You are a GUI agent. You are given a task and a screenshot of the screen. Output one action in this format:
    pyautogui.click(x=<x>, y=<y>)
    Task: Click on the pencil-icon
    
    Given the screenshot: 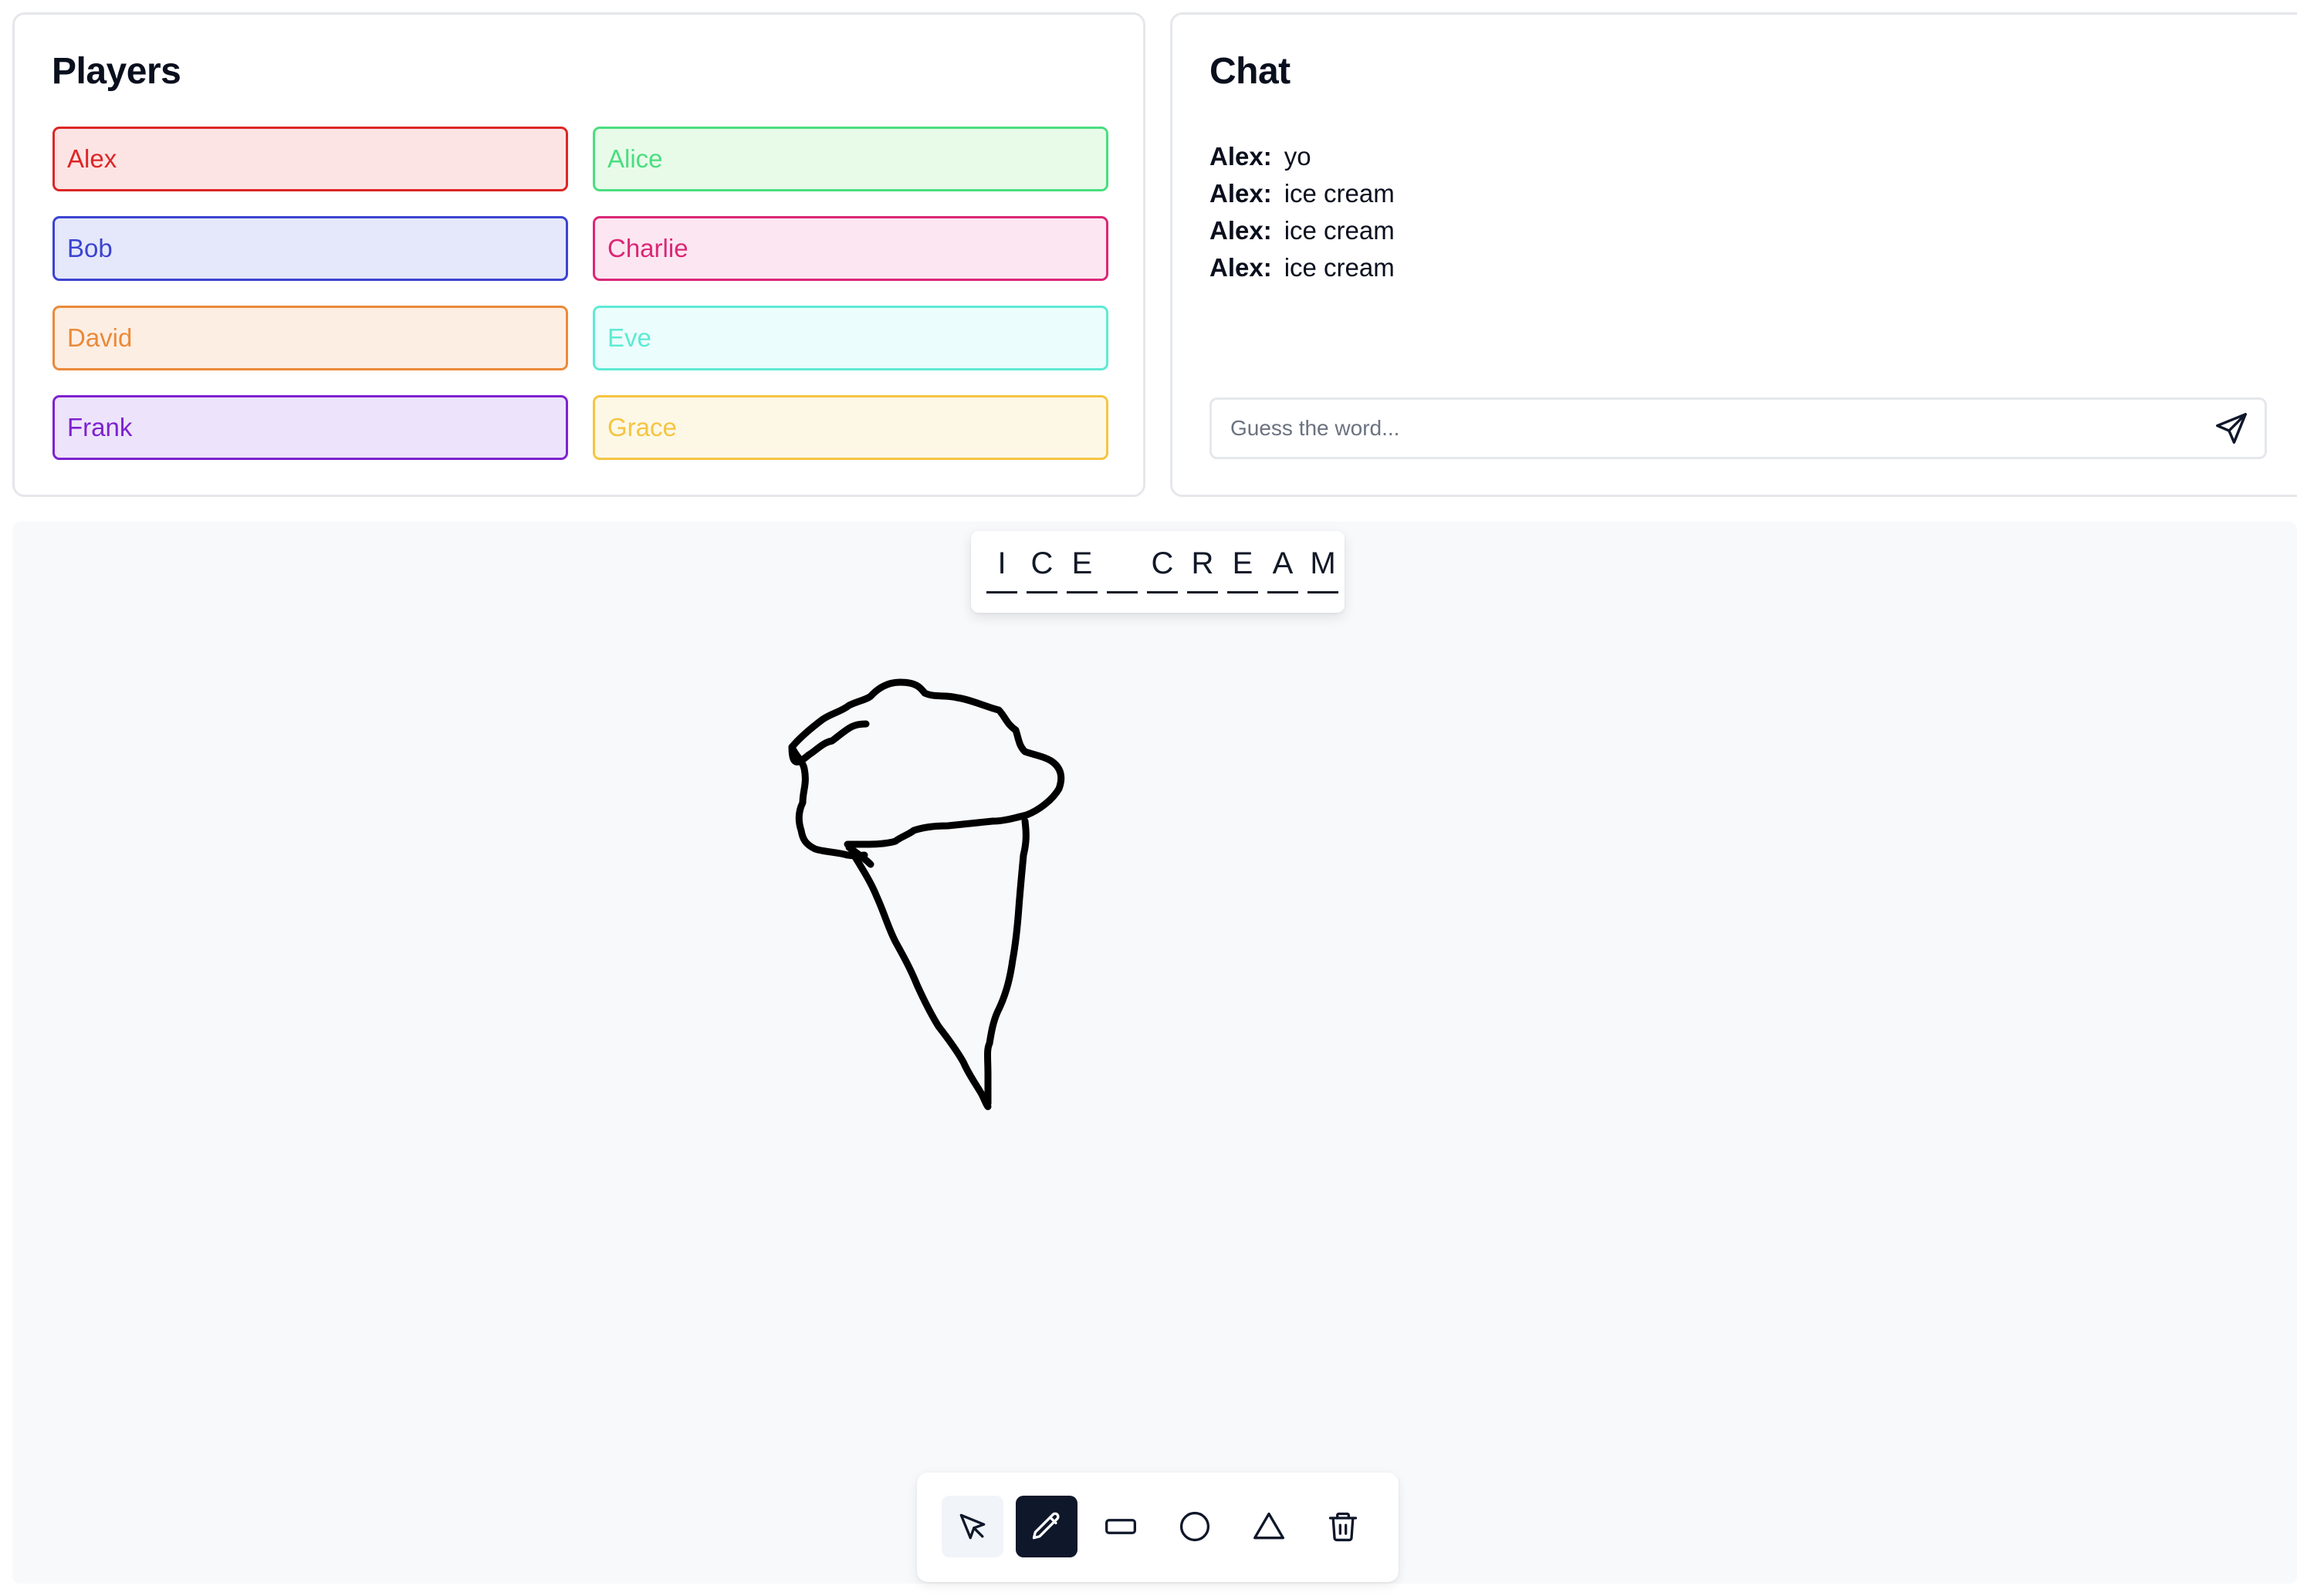 What is the action you would take?
    pyautogui.click(x=1046, y=1526)
    